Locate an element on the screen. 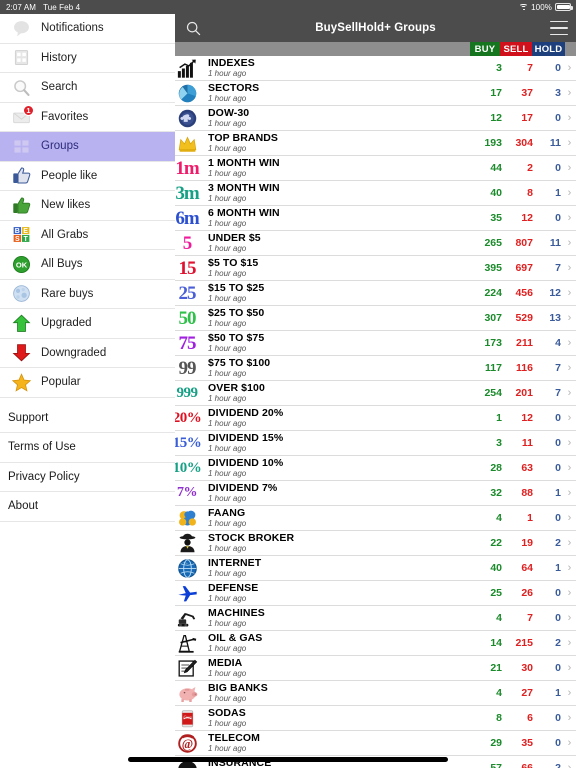 Image resolution: width=576 pixels, height=768 pixels. thumbs-up-blue-icon is located at coordinates (21, 176).